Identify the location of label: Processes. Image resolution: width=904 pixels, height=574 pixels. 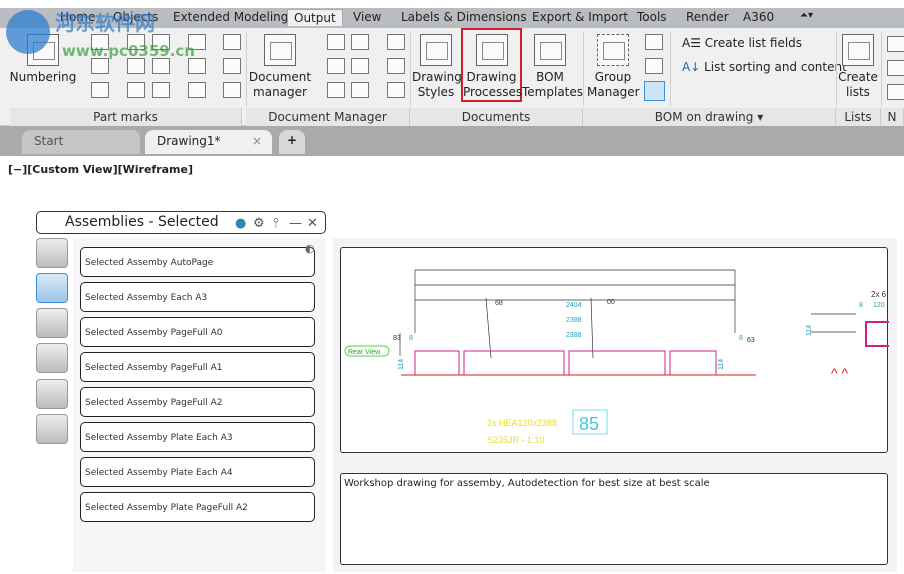
(493, 92).